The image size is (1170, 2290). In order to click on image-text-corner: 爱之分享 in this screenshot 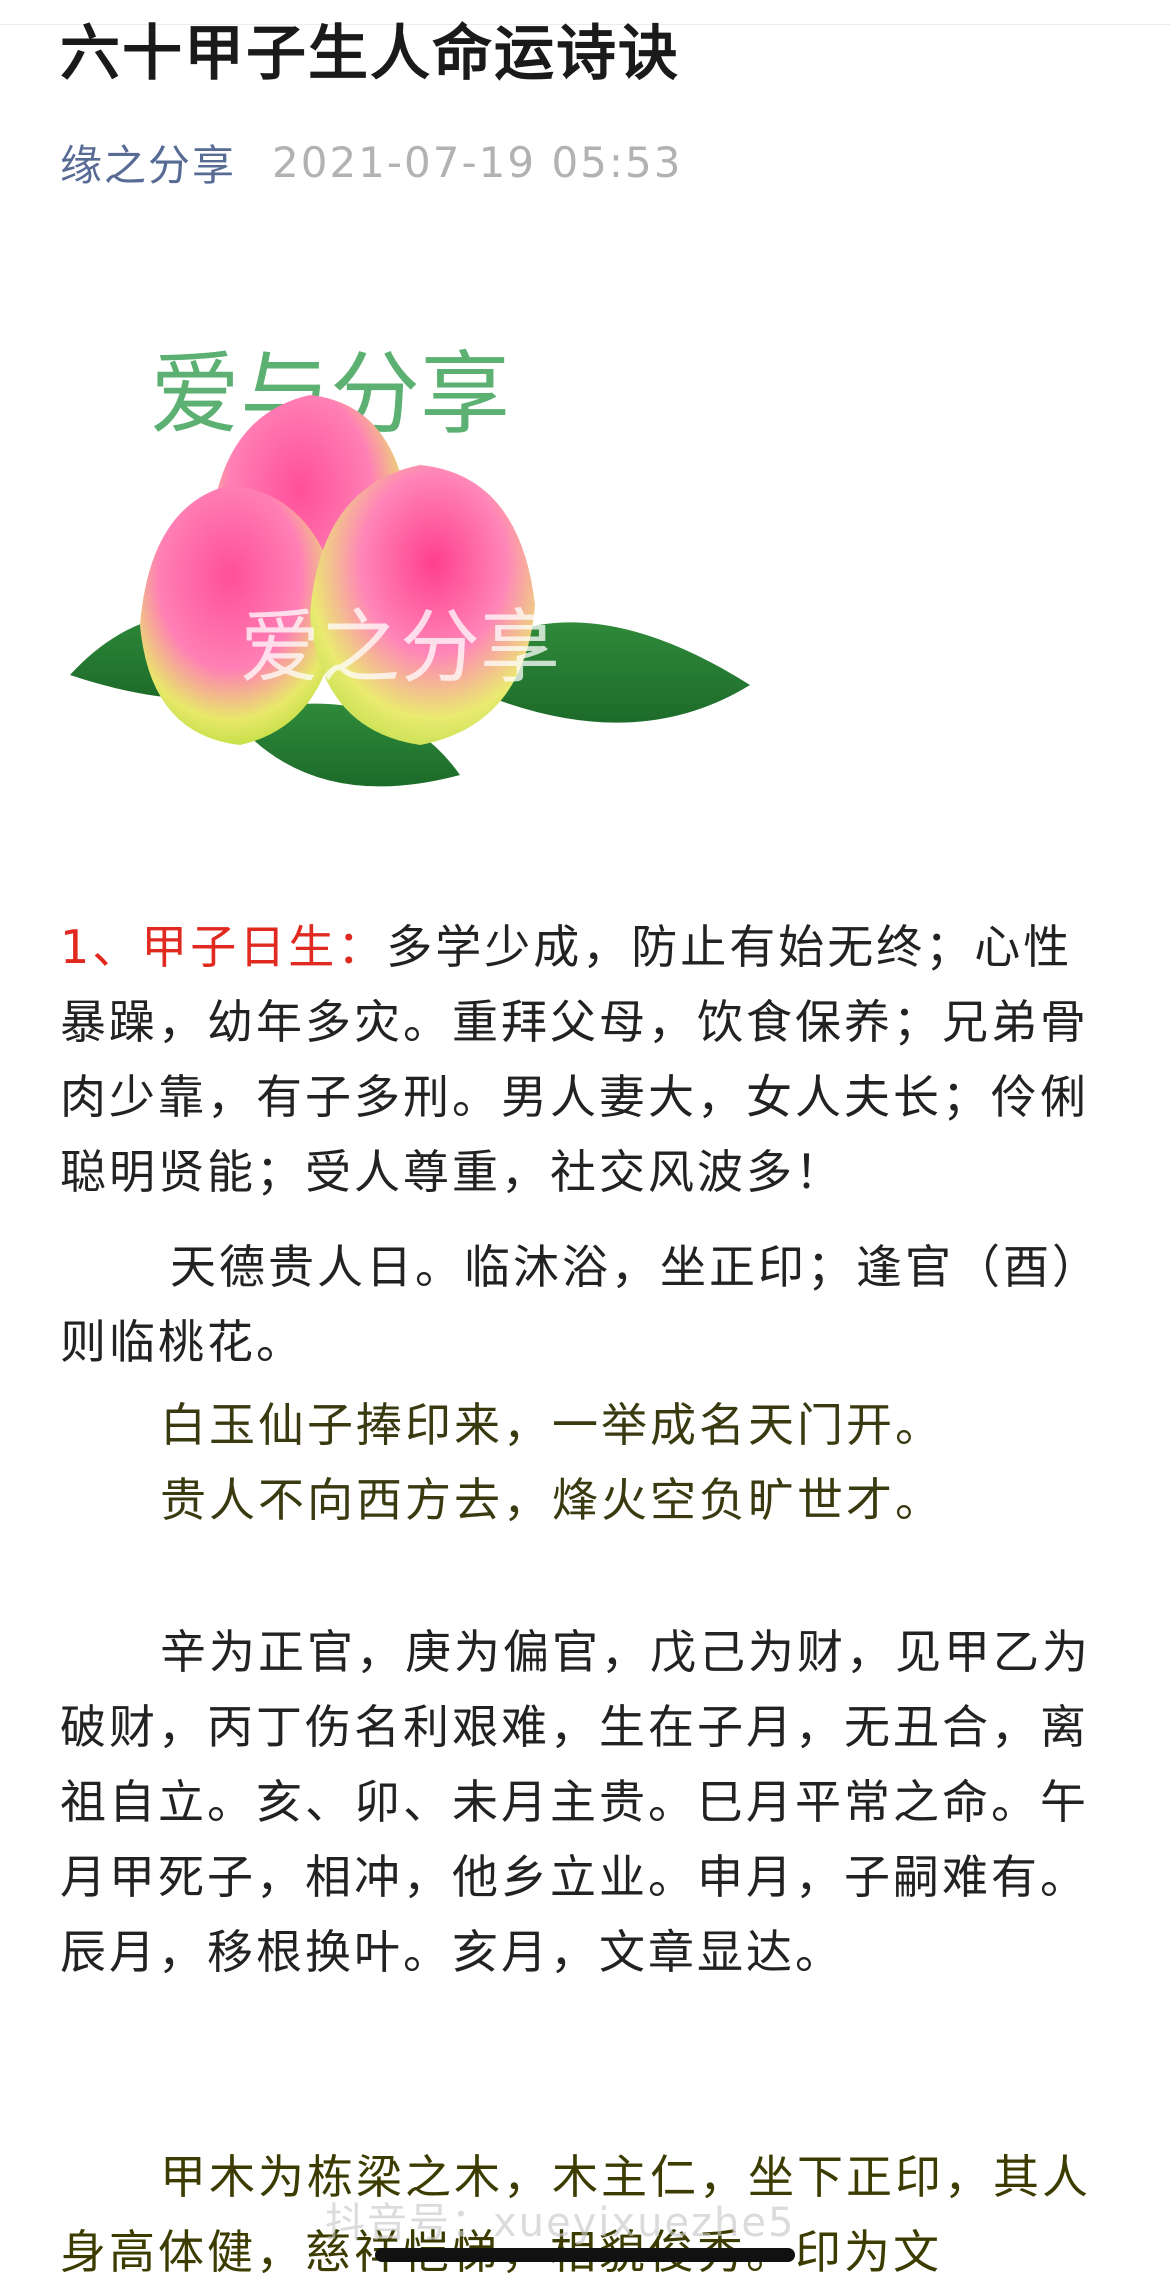, I will do `click(632, 786)`.